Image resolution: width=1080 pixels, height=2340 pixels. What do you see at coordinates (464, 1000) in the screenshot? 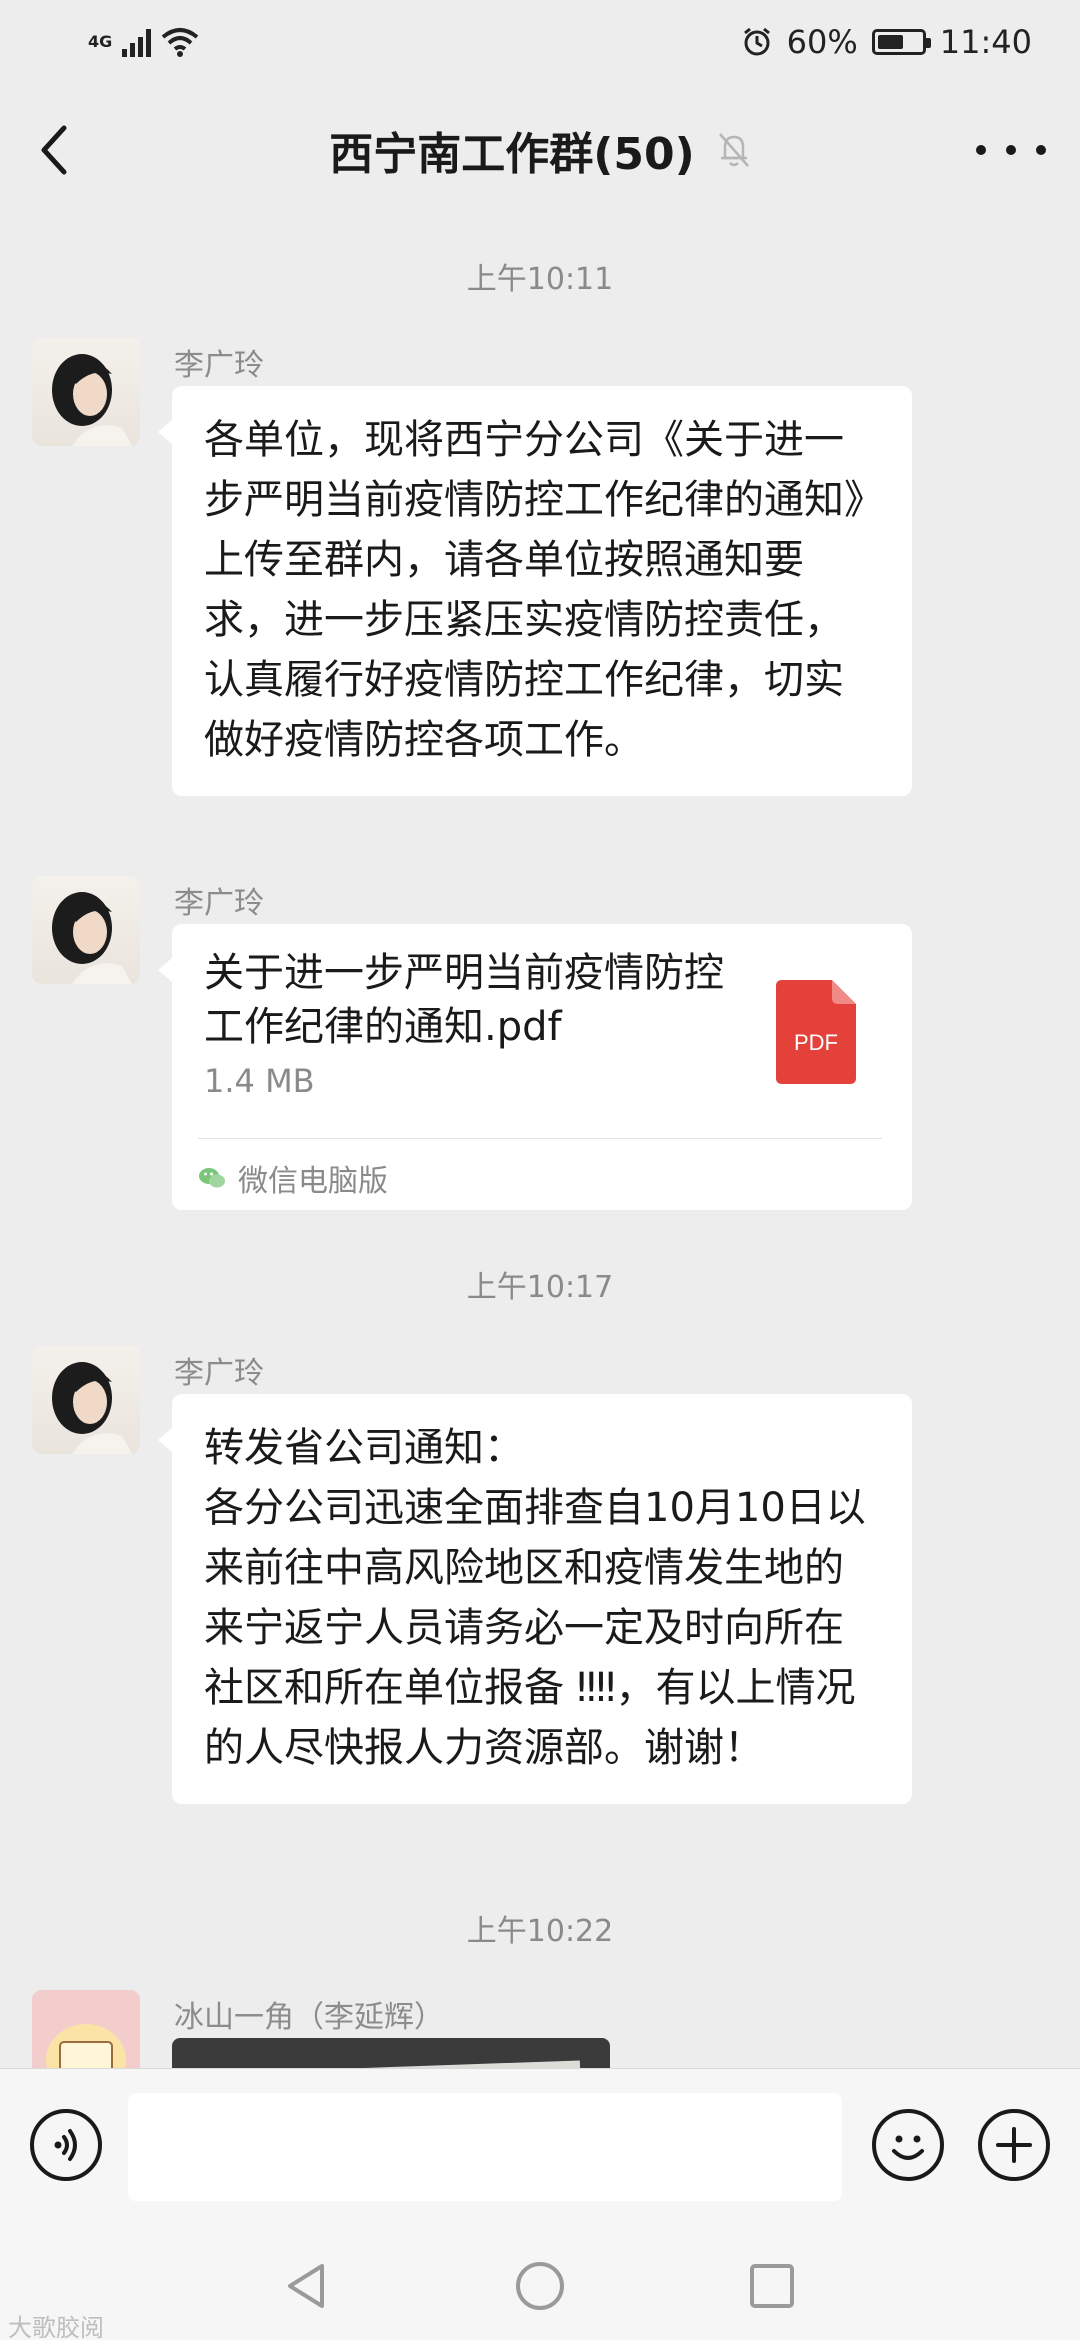
I see `file-name: 关于进一步严明当前疫情防控工作纪律的通知.pdf` at bounding box center [464, 1000].